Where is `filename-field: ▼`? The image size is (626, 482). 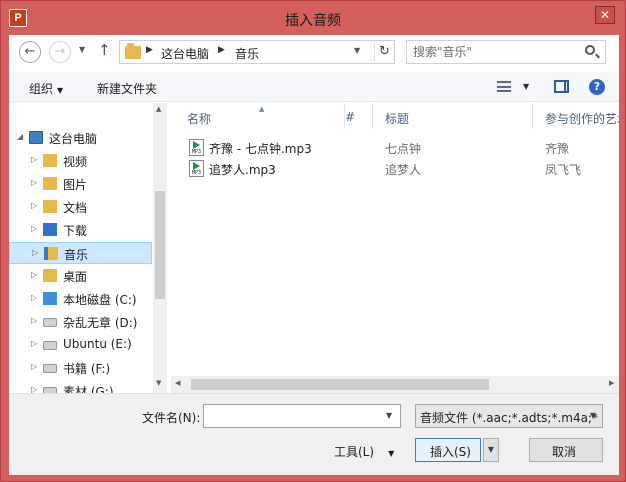
filename-field: ▼ is located at coordinates (302, 416).